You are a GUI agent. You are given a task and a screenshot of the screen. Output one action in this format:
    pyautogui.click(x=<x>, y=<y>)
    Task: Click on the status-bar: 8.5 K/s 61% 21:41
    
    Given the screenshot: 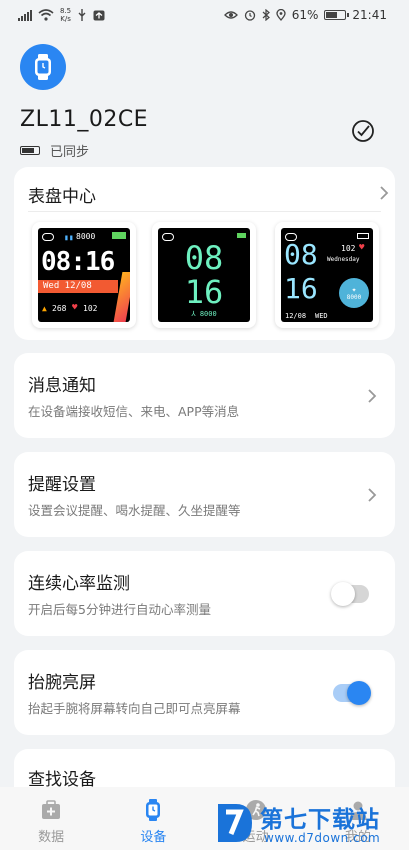 What is the action you would take?
    pyautogui.click(x=204, y=15)
    